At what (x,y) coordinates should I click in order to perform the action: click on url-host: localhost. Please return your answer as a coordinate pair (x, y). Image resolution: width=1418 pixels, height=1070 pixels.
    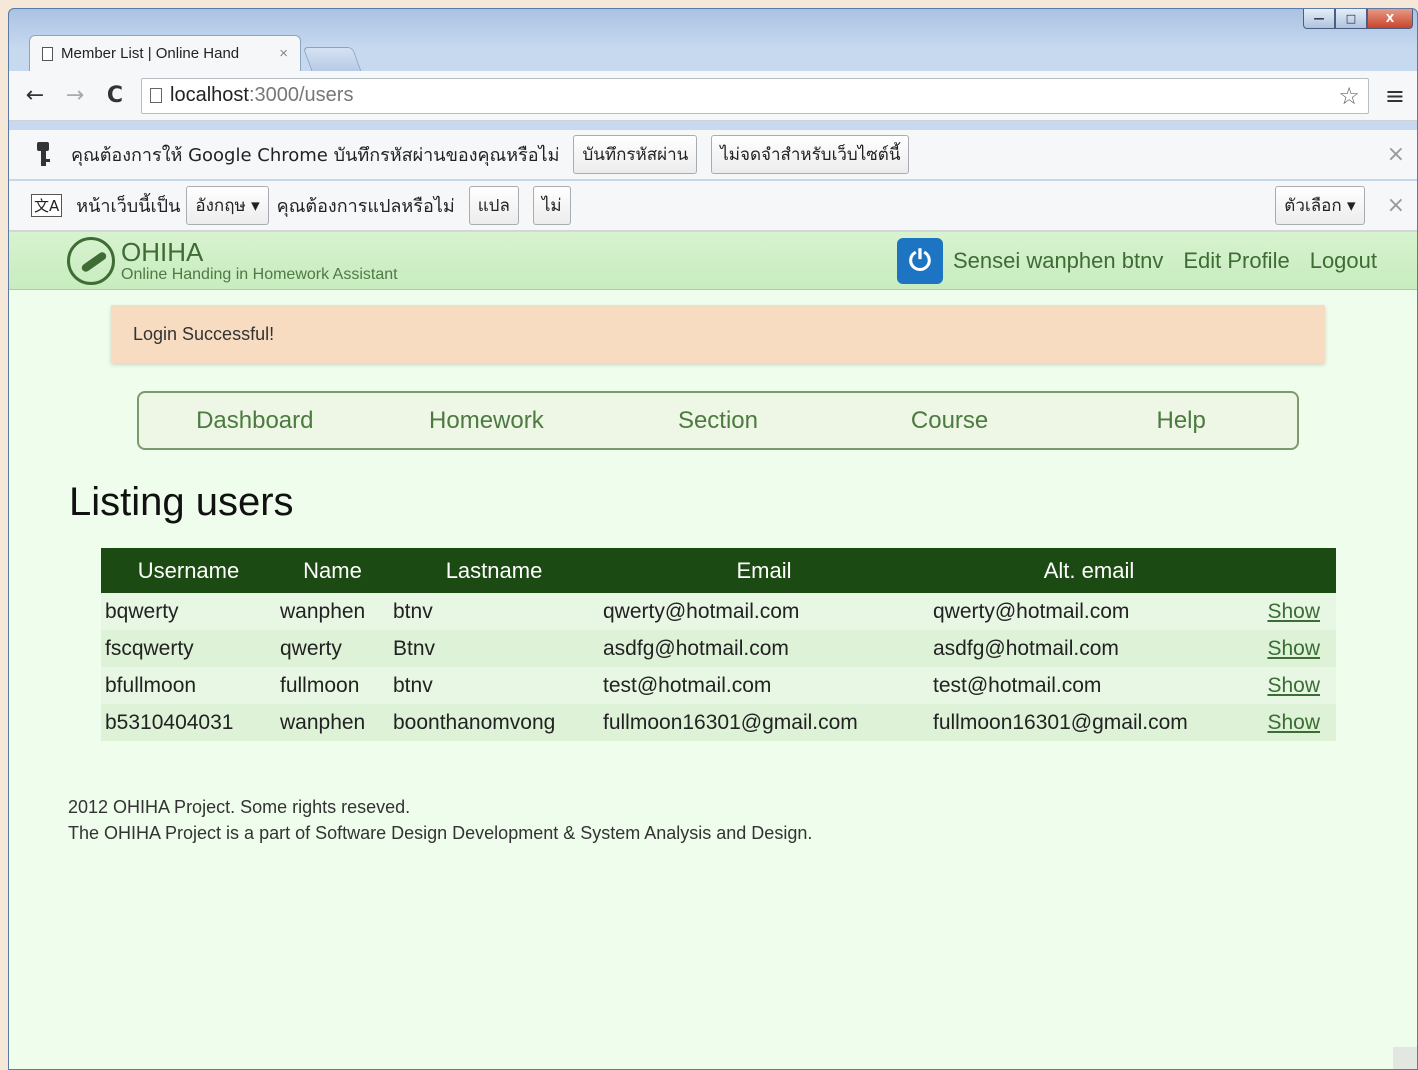
    Looking at the image, I should click on (209, 95).